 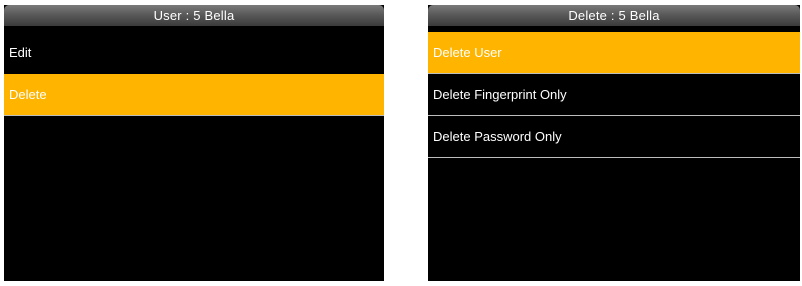 I want to click on menu-item-delete-user: Delete User, so click(x=614, y=53).